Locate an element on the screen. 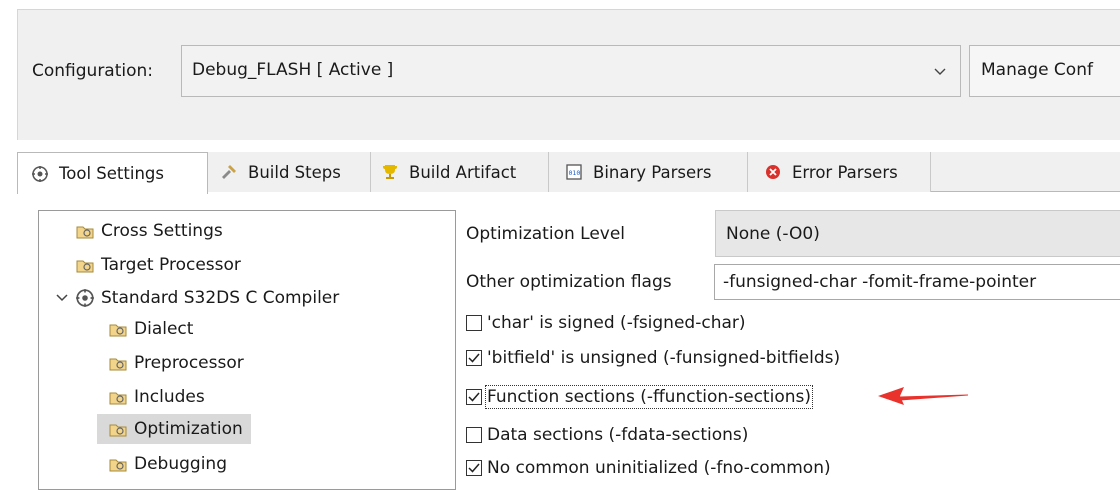 The height and width of the screenshot is (490, 1120). tree-item-dialect: Dialect is located at coordinates (150, 329).